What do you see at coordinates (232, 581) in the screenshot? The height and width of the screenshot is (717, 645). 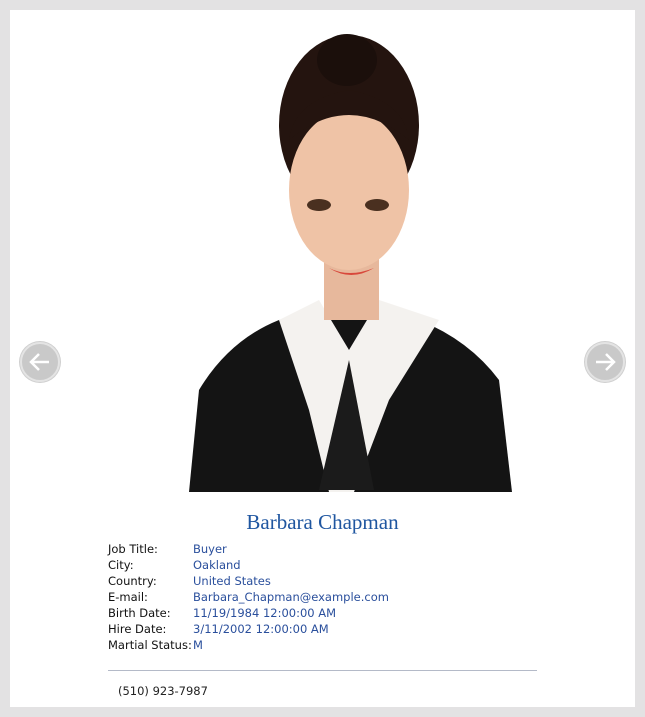 I see `field-value: United States` at bounding box center [232, 581].